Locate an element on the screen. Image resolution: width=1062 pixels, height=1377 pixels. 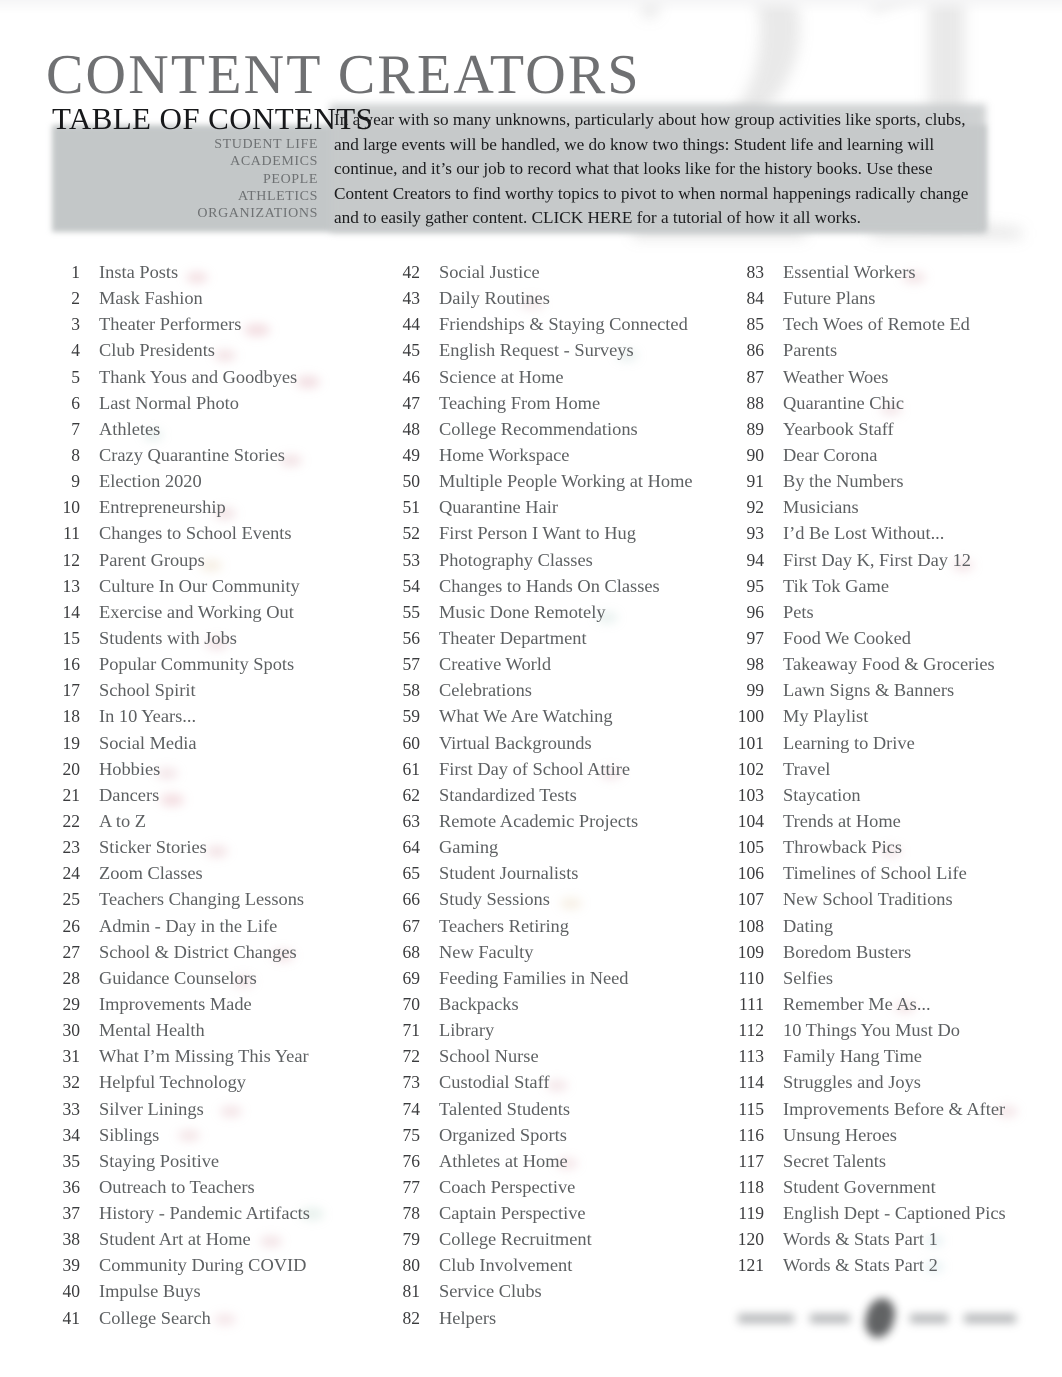
toc-entry: 39 Community During COVID is located at coordinates (206, 1268).